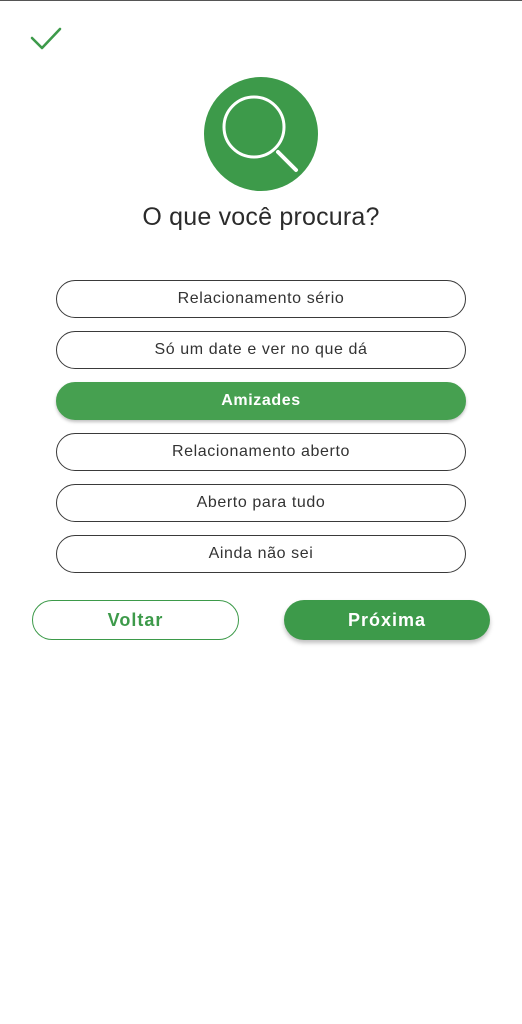  Describe the element at coordinates (261, 0) in the screenshot. I see `top-divider` at that location.